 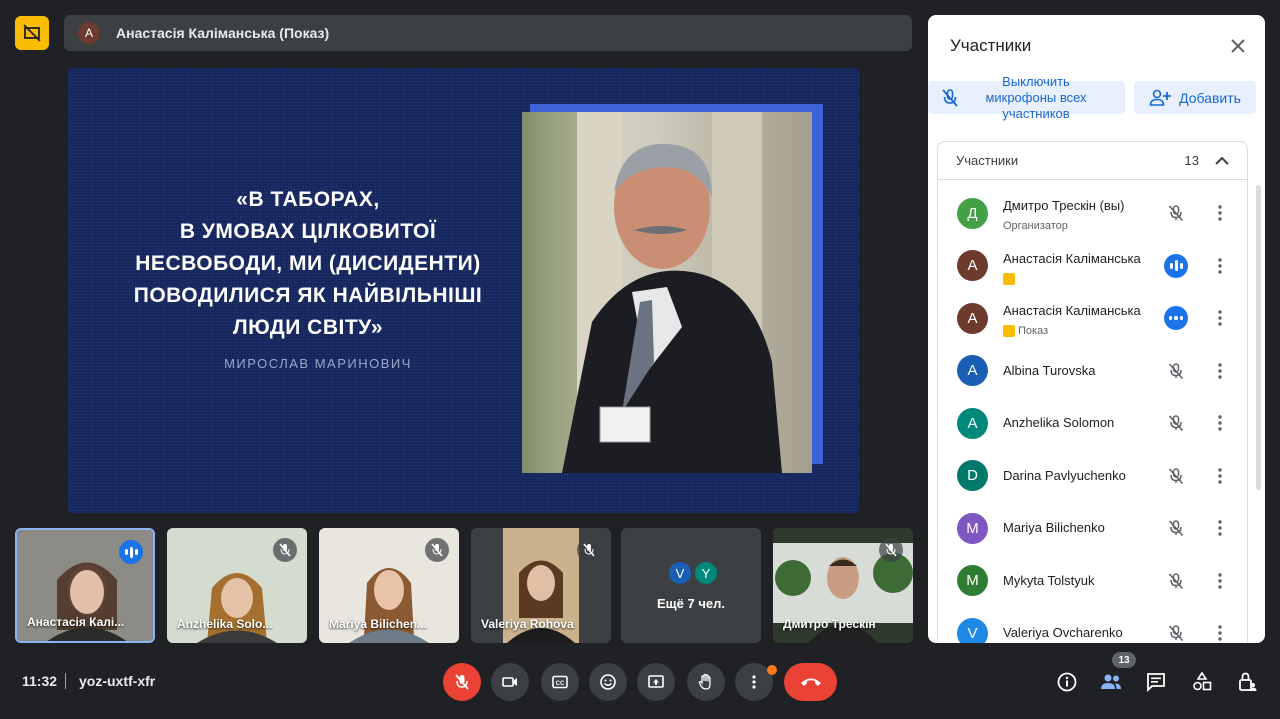 I want to click on presenter-label: Анастасія Каліманська (Показ), so click(x=223, y=33).